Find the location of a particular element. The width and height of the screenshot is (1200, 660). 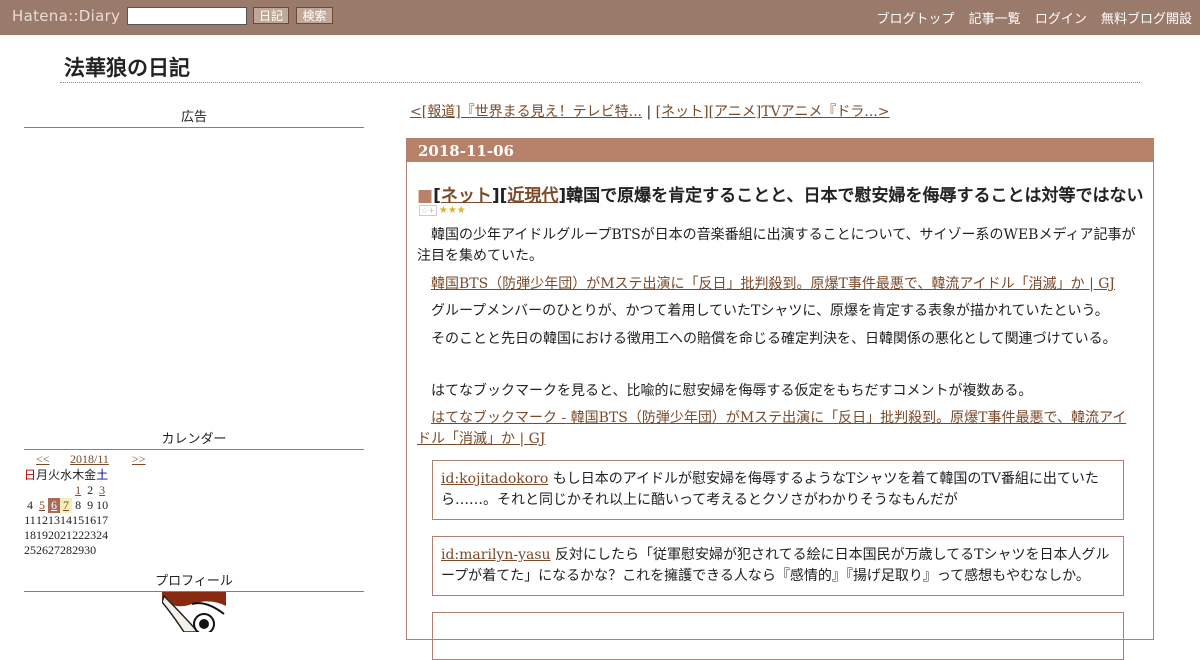

calendar-day: 29 is located at coordinates (78, 550).